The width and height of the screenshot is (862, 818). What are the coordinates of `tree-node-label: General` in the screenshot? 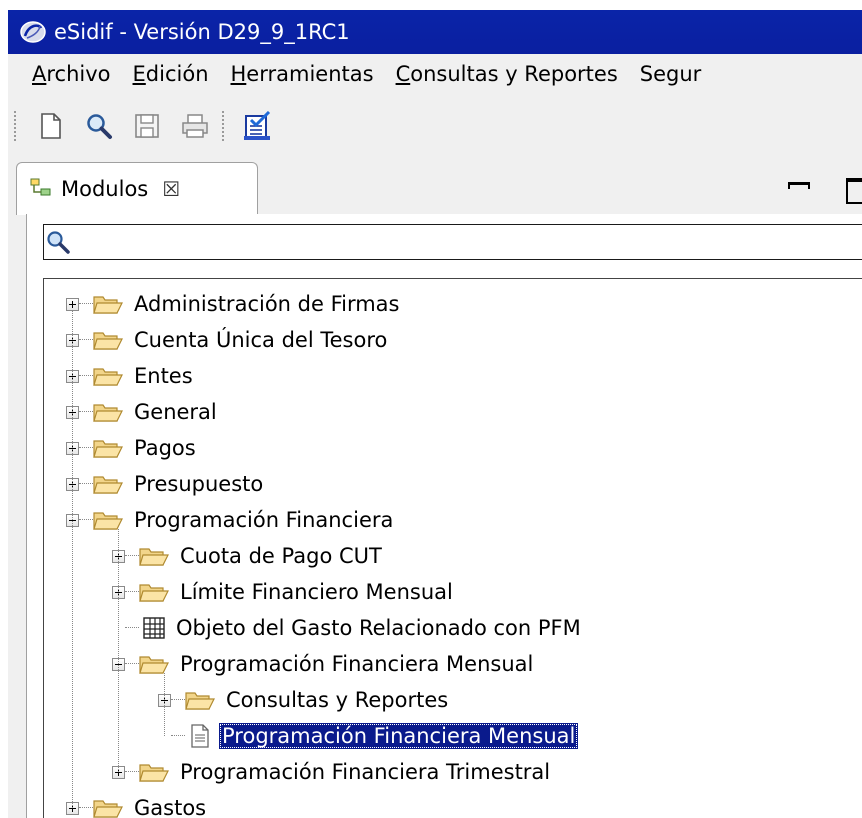 It's located at (175, 412).